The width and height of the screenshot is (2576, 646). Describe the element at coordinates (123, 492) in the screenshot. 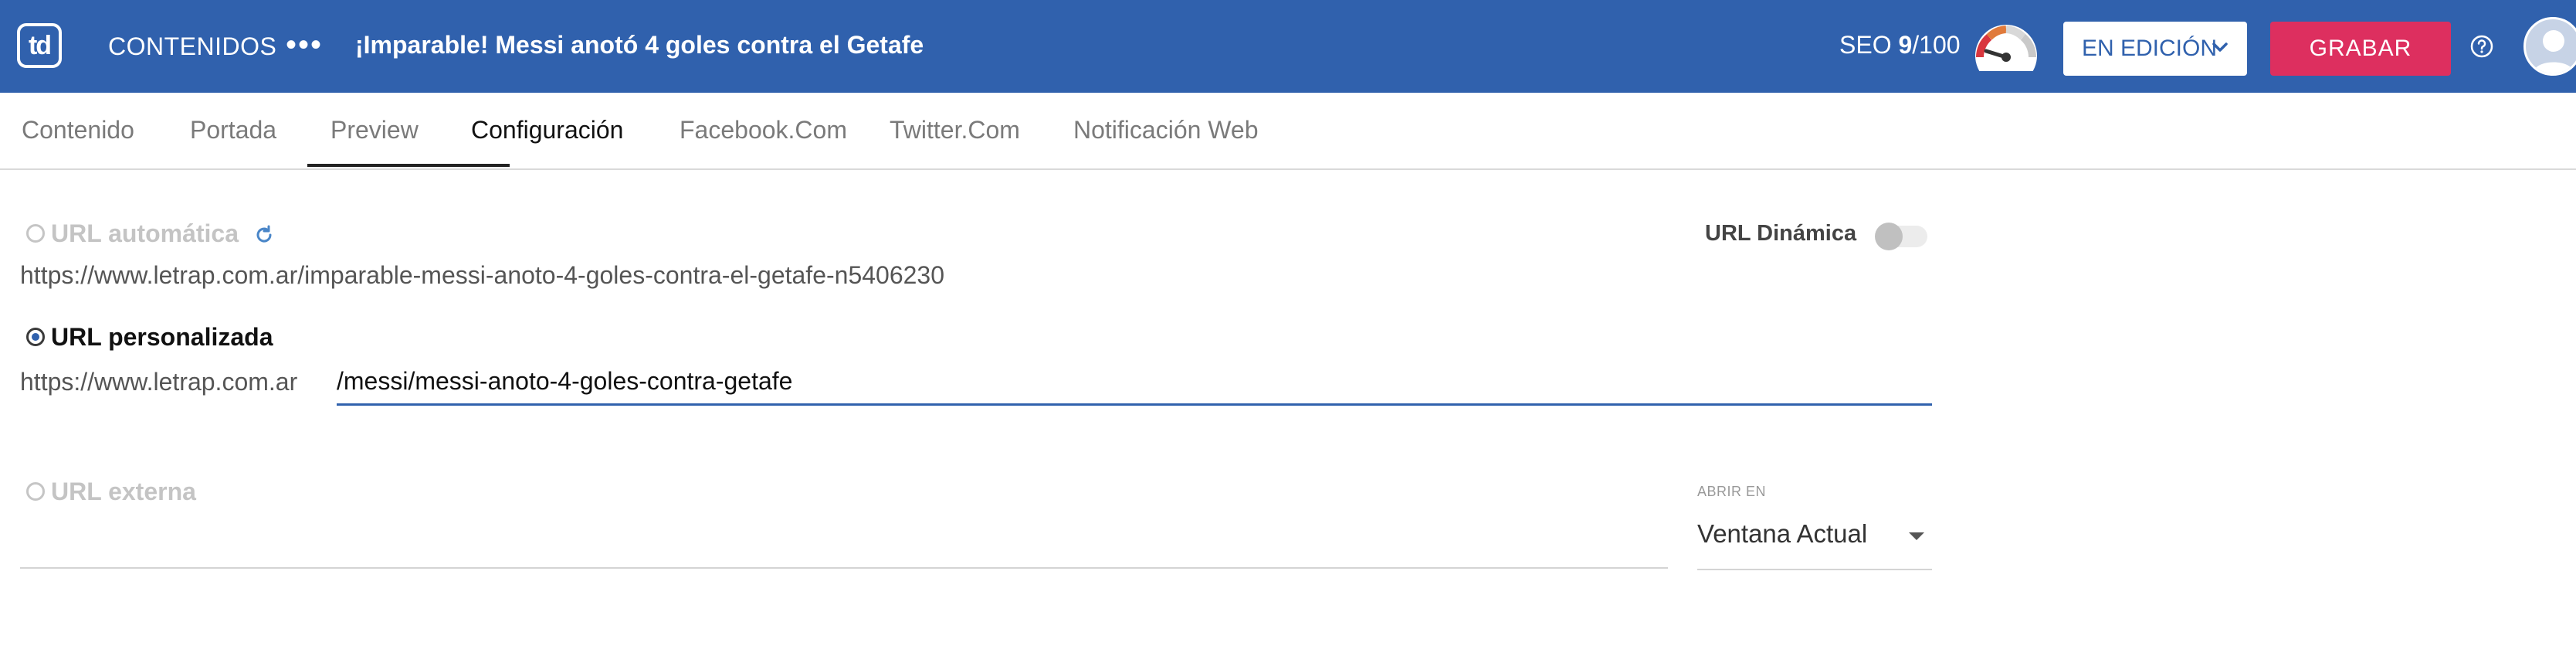

I see `external-url-label: URL externa` at that location.